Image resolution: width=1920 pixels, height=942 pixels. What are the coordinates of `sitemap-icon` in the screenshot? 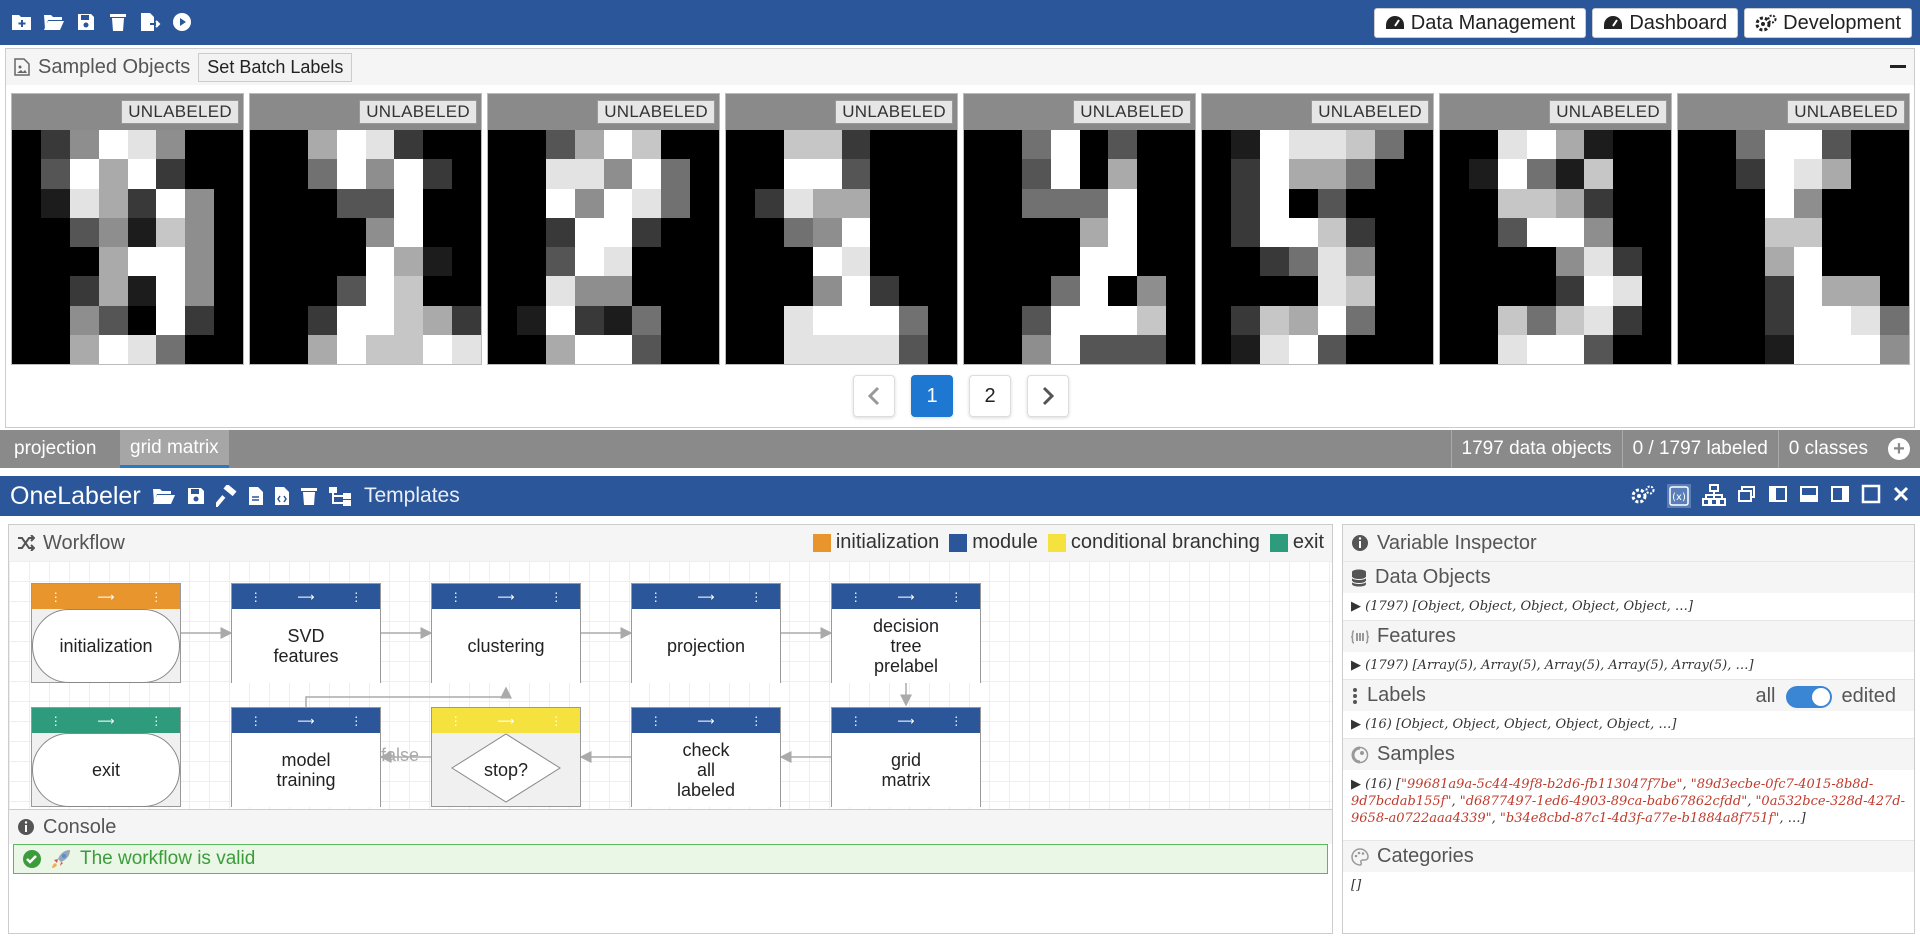 It's located at (340, 496).